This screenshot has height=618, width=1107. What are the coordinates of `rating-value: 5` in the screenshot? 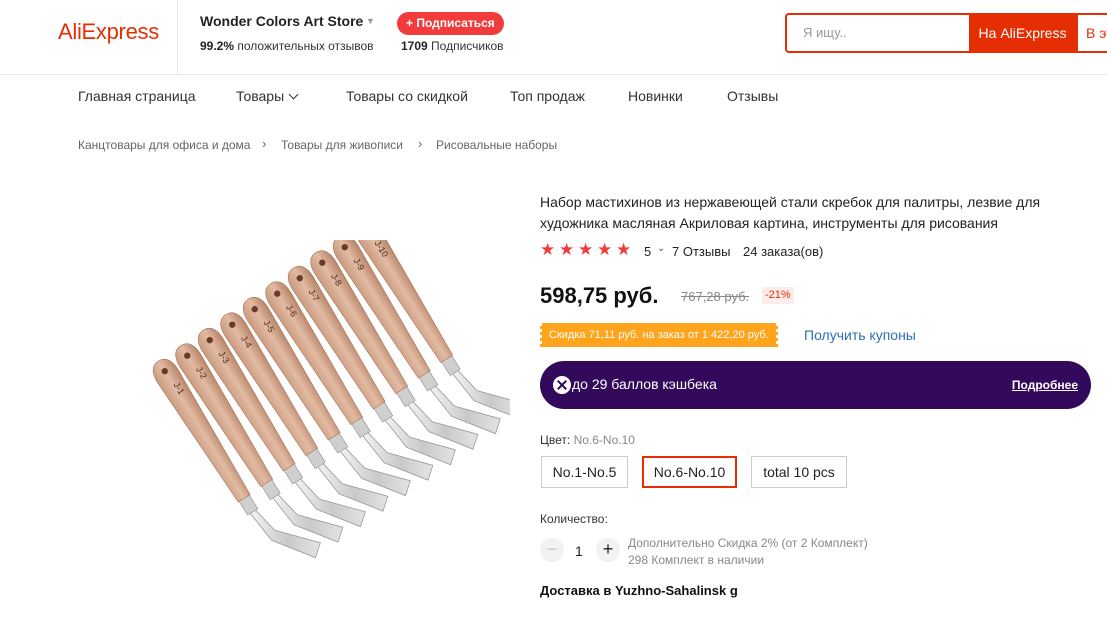 It's located at (647, 251).